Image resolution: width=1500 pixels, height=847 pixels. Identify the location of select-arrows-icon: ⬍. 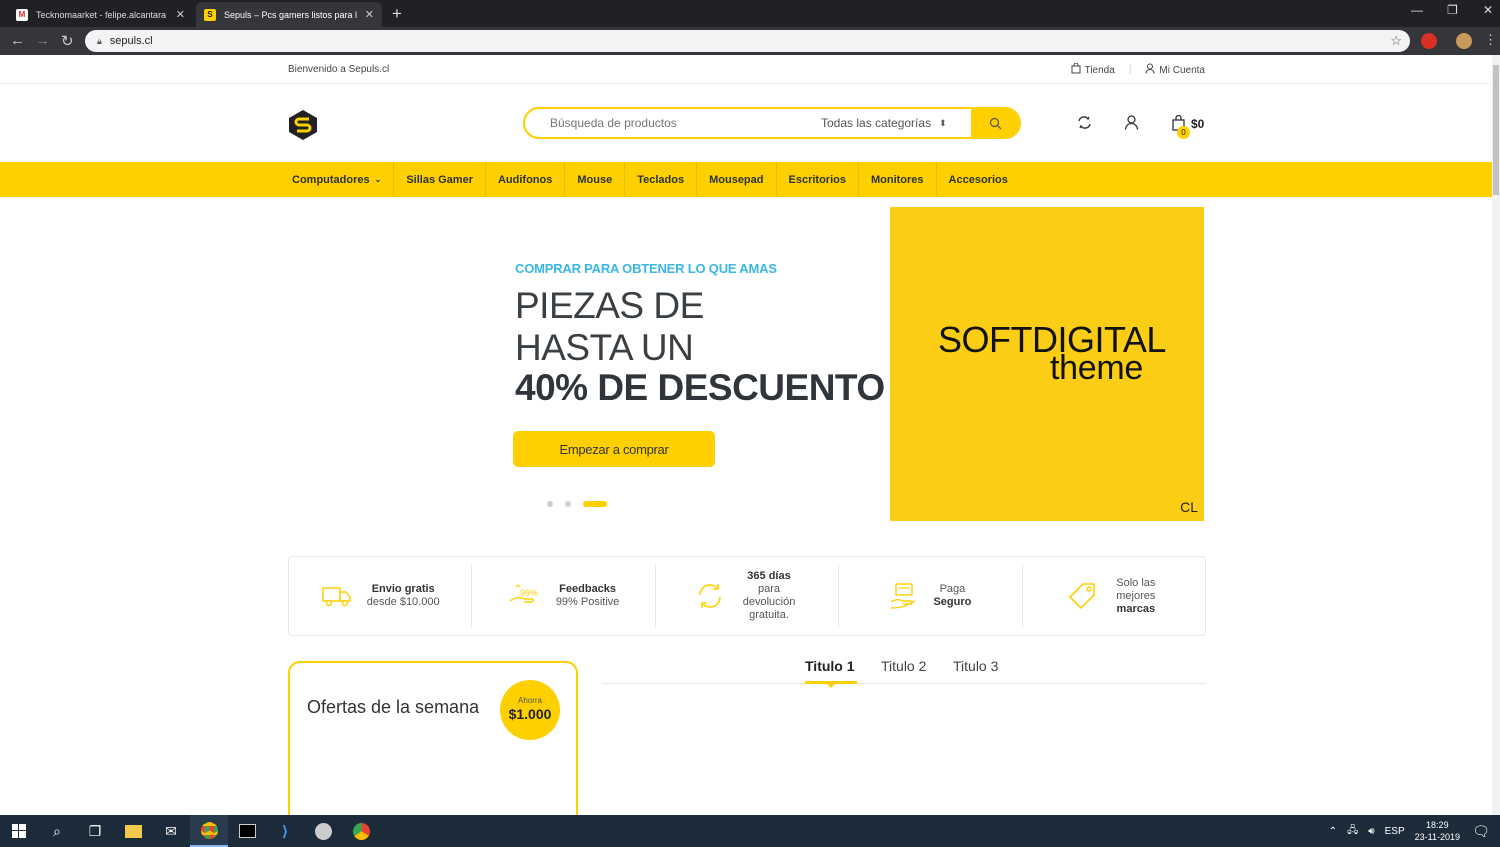
(943, 122).